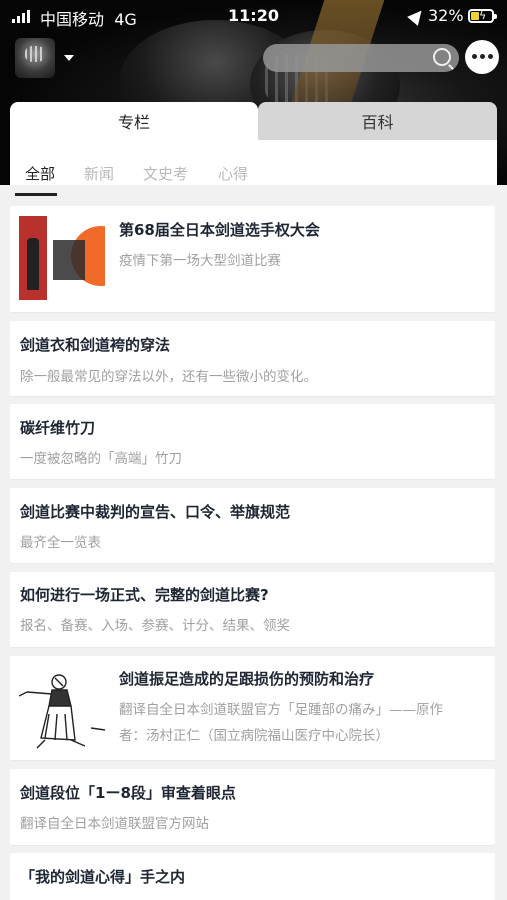 This screenshot has width=507, height=900. I want to click on article-title: 第68届全日本剑道选手权大会, so click(219, 230).